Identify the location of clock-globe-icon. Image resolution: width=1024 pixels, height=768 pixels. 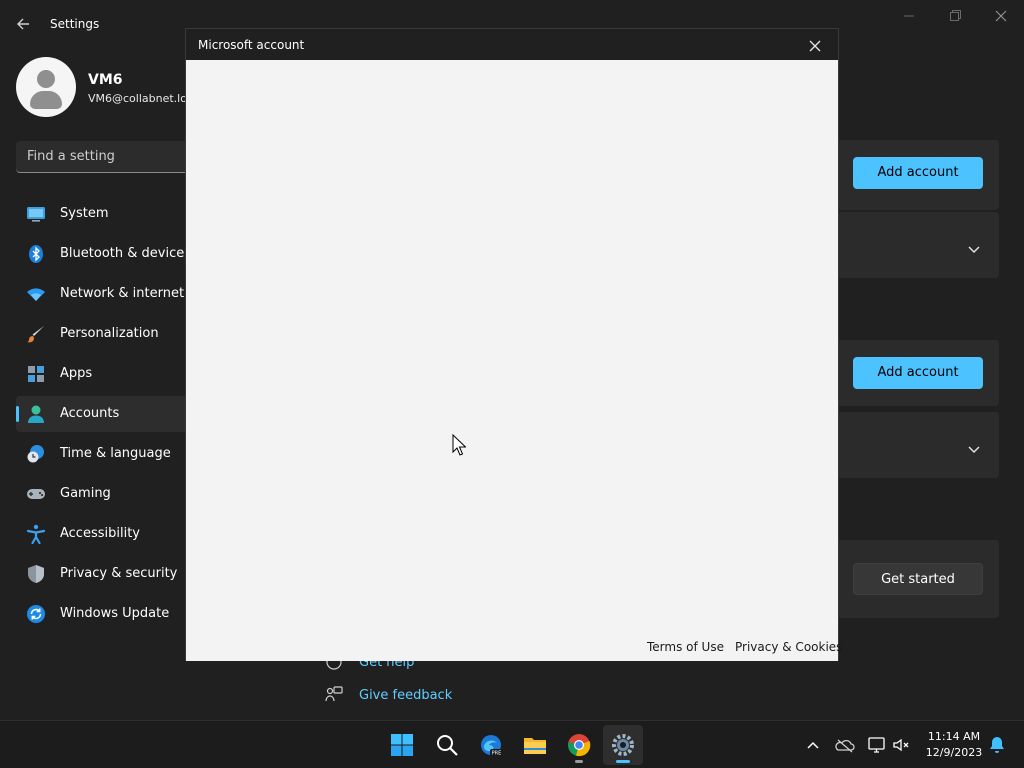
(36, 454).